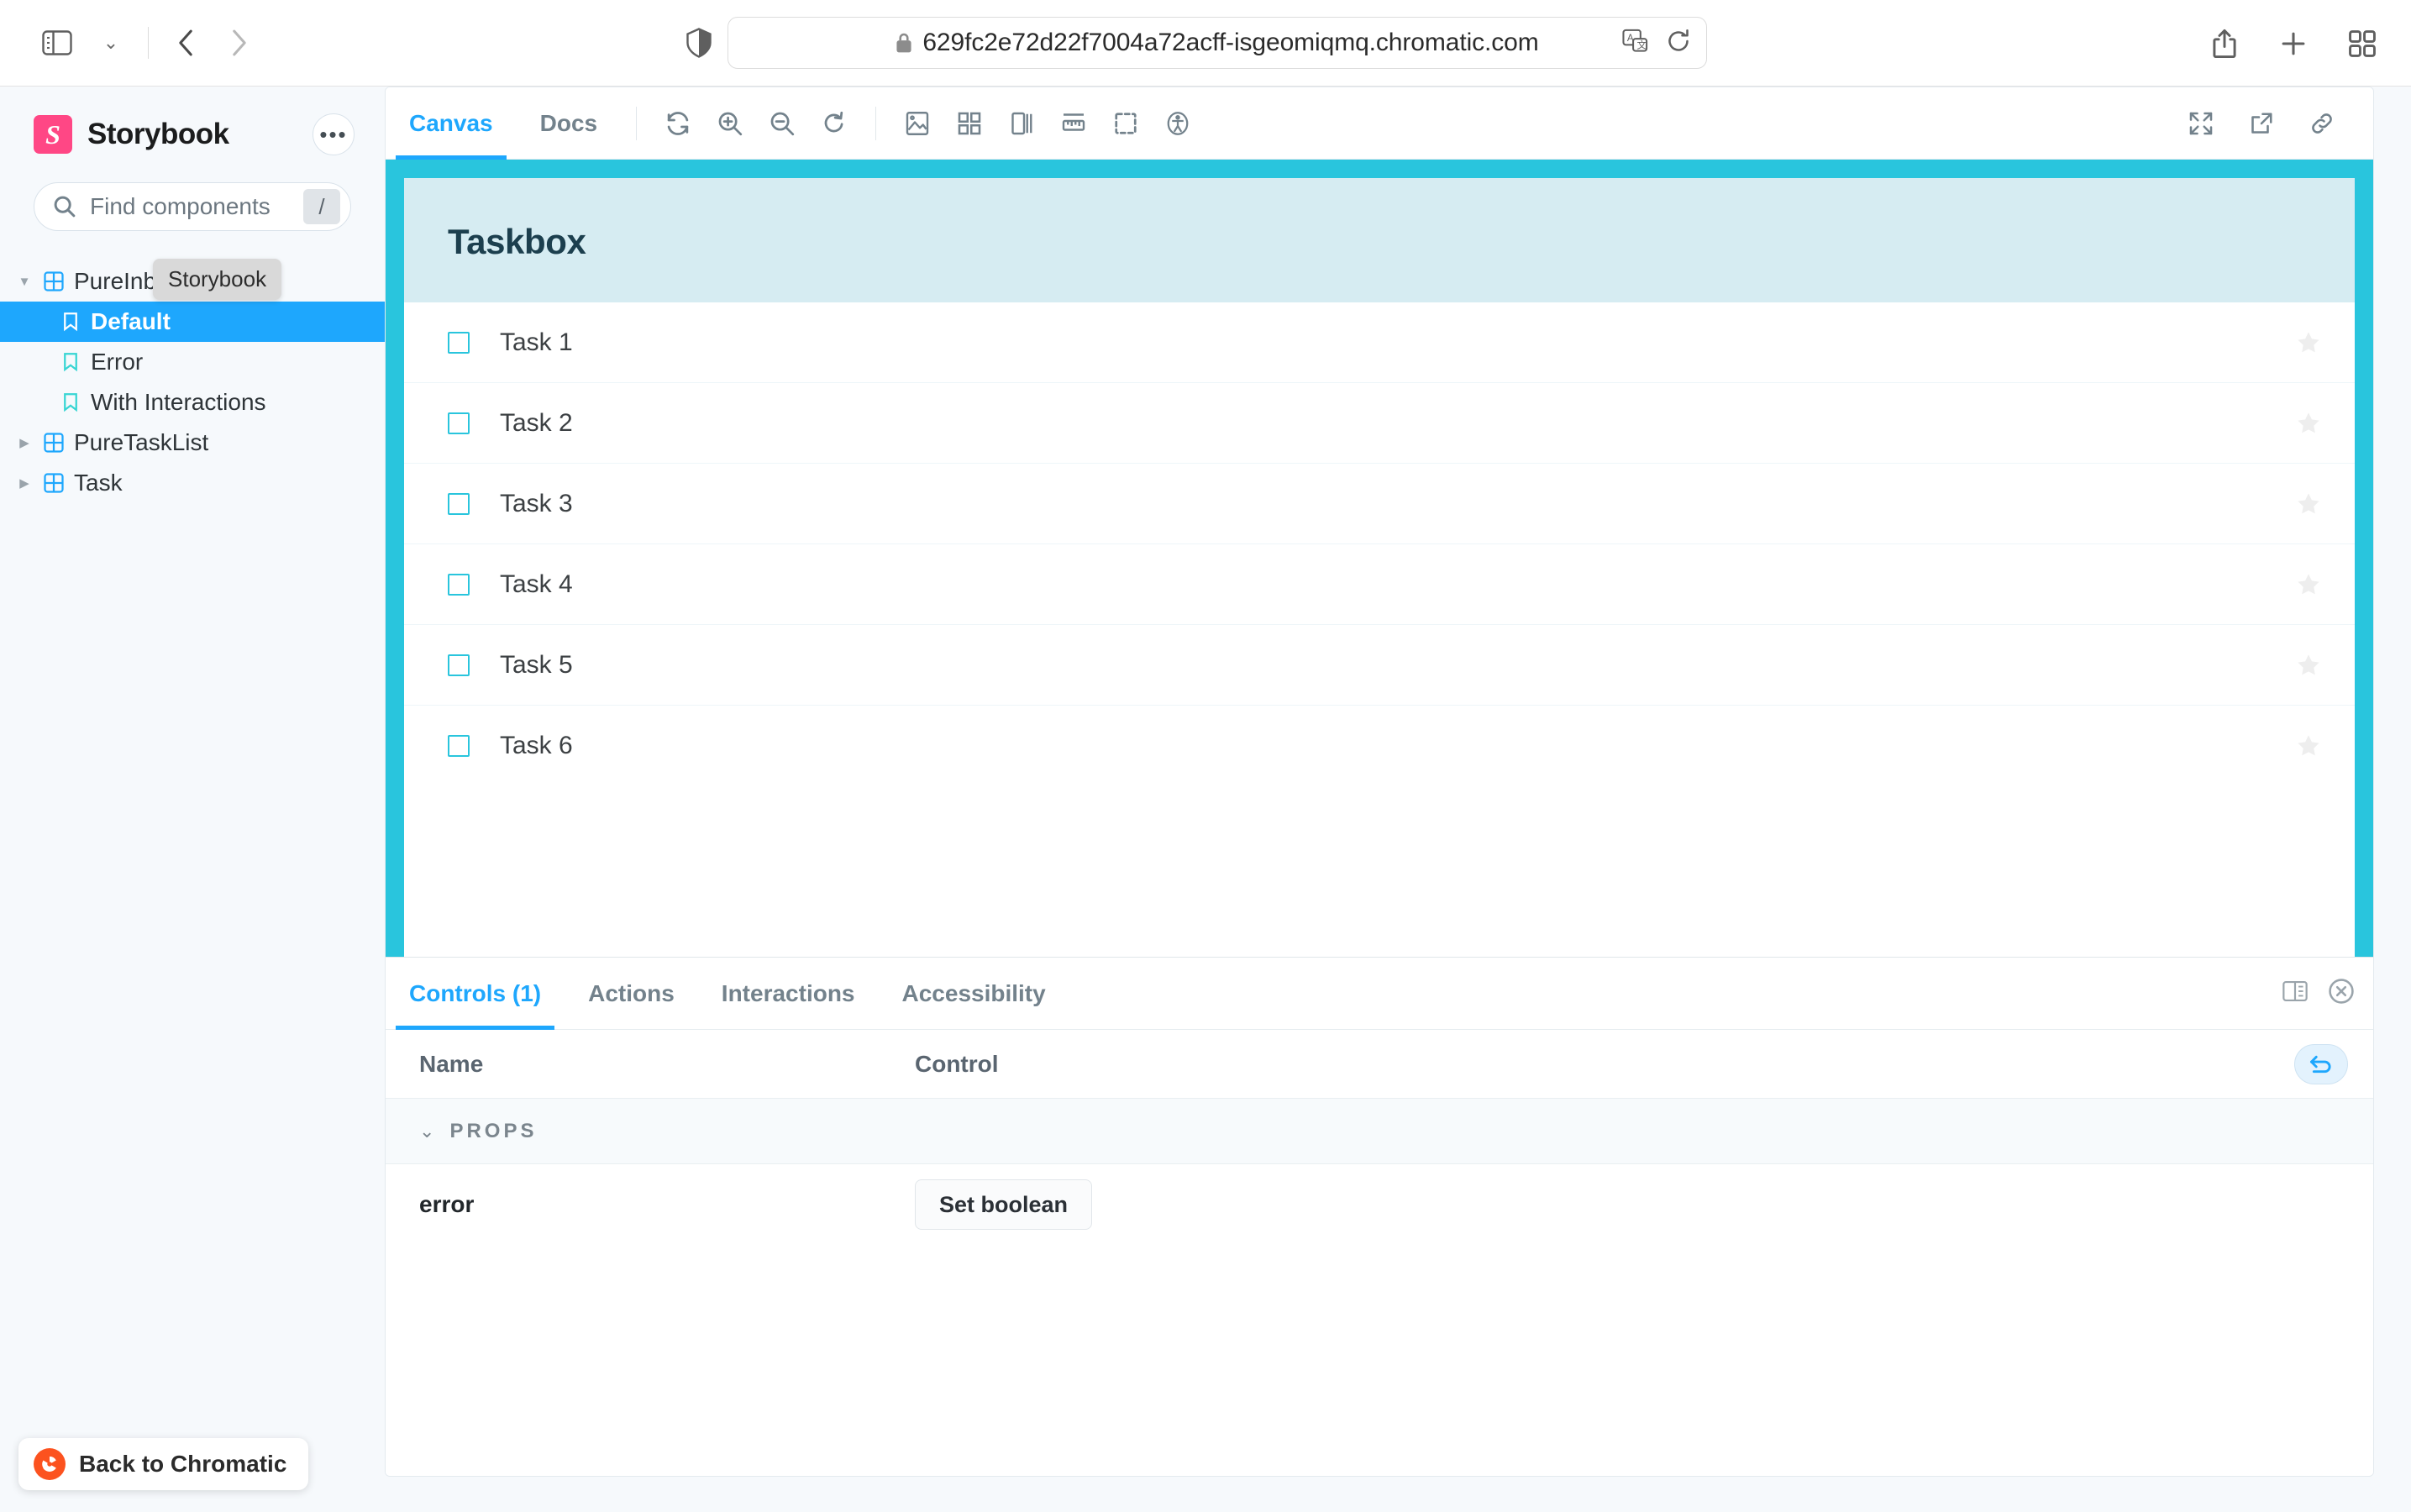 Image resolution: width=2411 pixels, height=1512 pixels. What do you see at coordinates (1379, 240) in the screenshot?
I see `taskbox-header: Taskbox` at bounding box center [1379, 240].